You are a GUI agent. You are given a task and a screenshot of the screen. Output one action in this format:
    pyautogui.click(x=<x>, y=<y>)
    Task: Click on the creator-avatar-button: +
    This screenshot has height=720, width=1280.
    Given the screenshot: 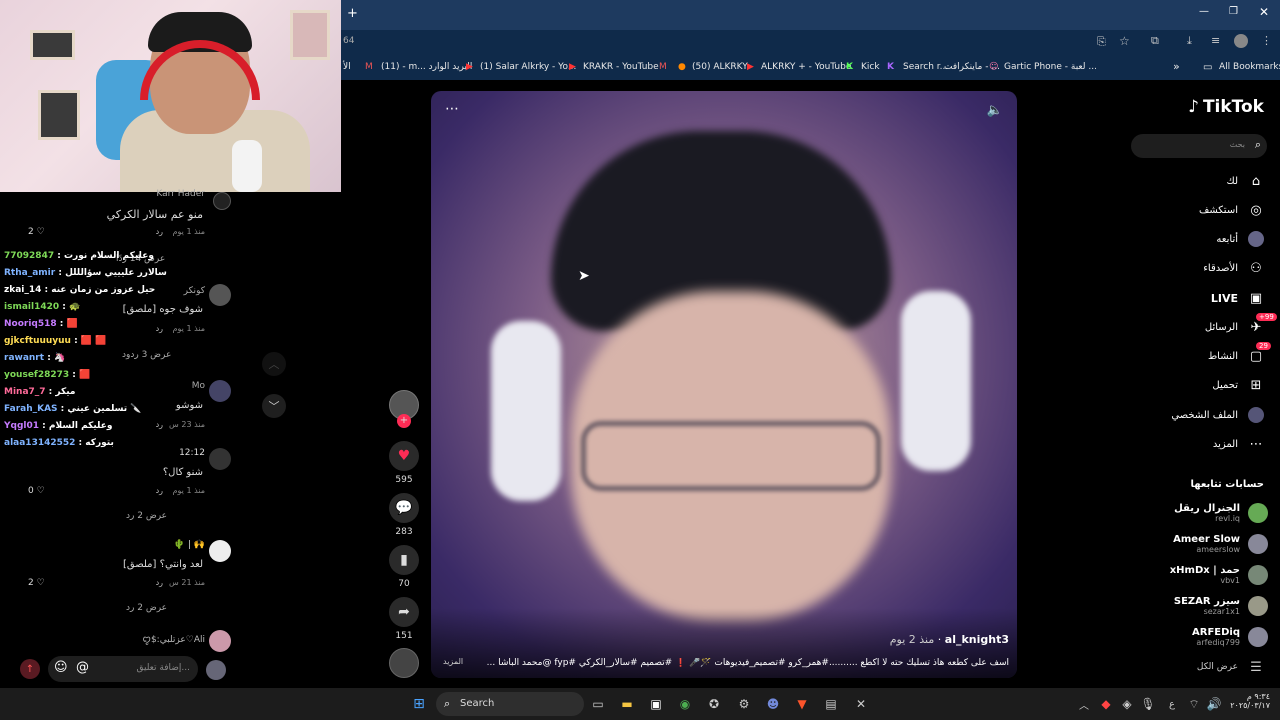 What is the action you would take?
    pyautogui.click(x=404, y=414)
    